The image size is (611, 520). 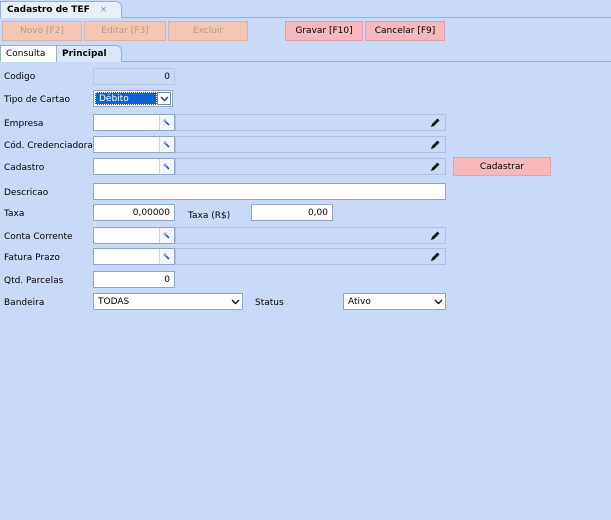 What do you see at coordinates (134, 166) in the screenshot?
I see `cadastro-input` at bounding box center [134, 166].